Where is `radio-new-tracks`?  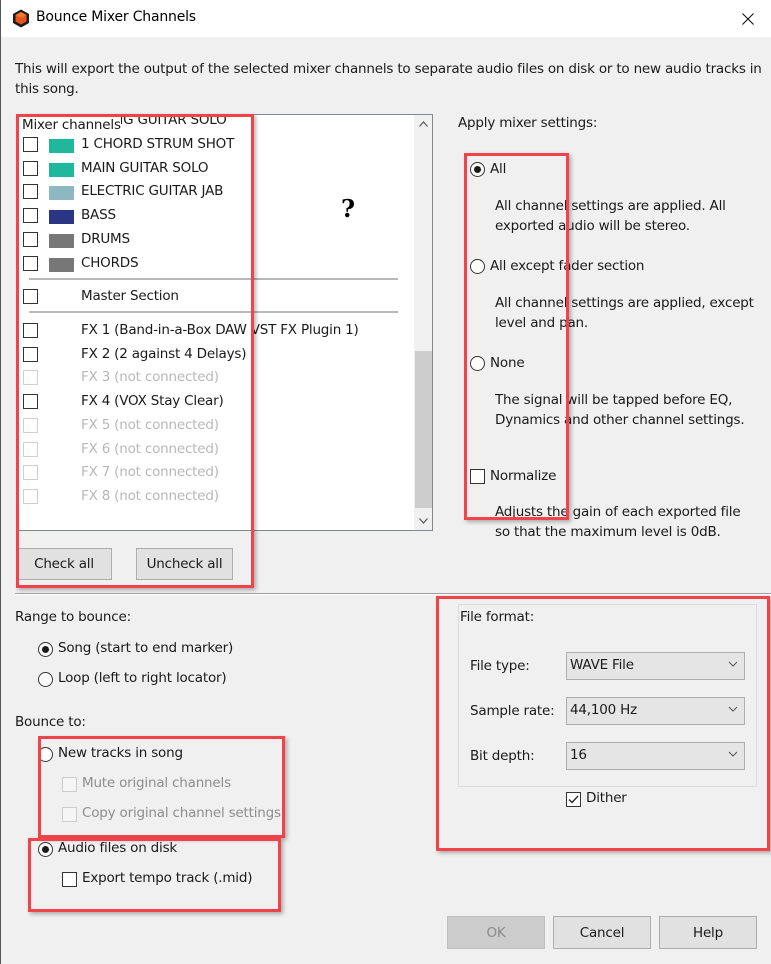
radio-new-tracks is located at coordinates (45, 754).